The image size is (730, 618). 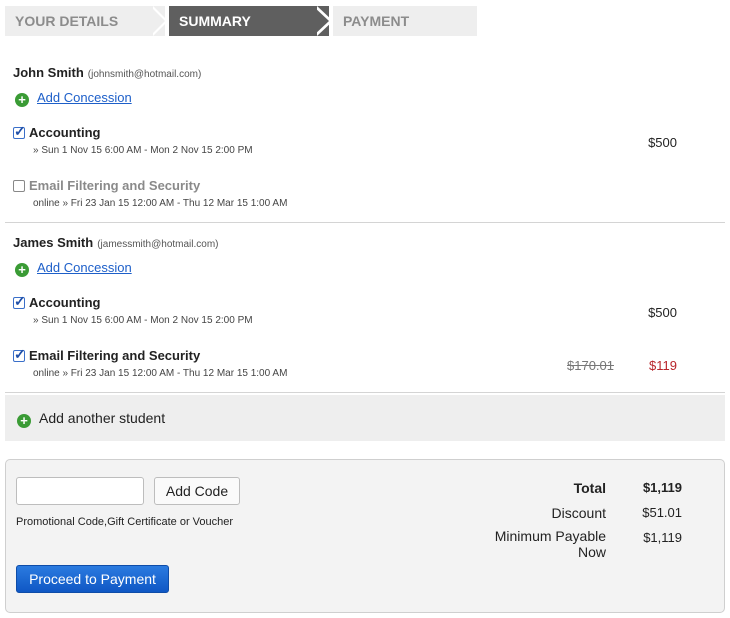 What do you see at coordinates (157, 21) in the screenshot?
I see `step-arrow` at bounding box center [157, 21].